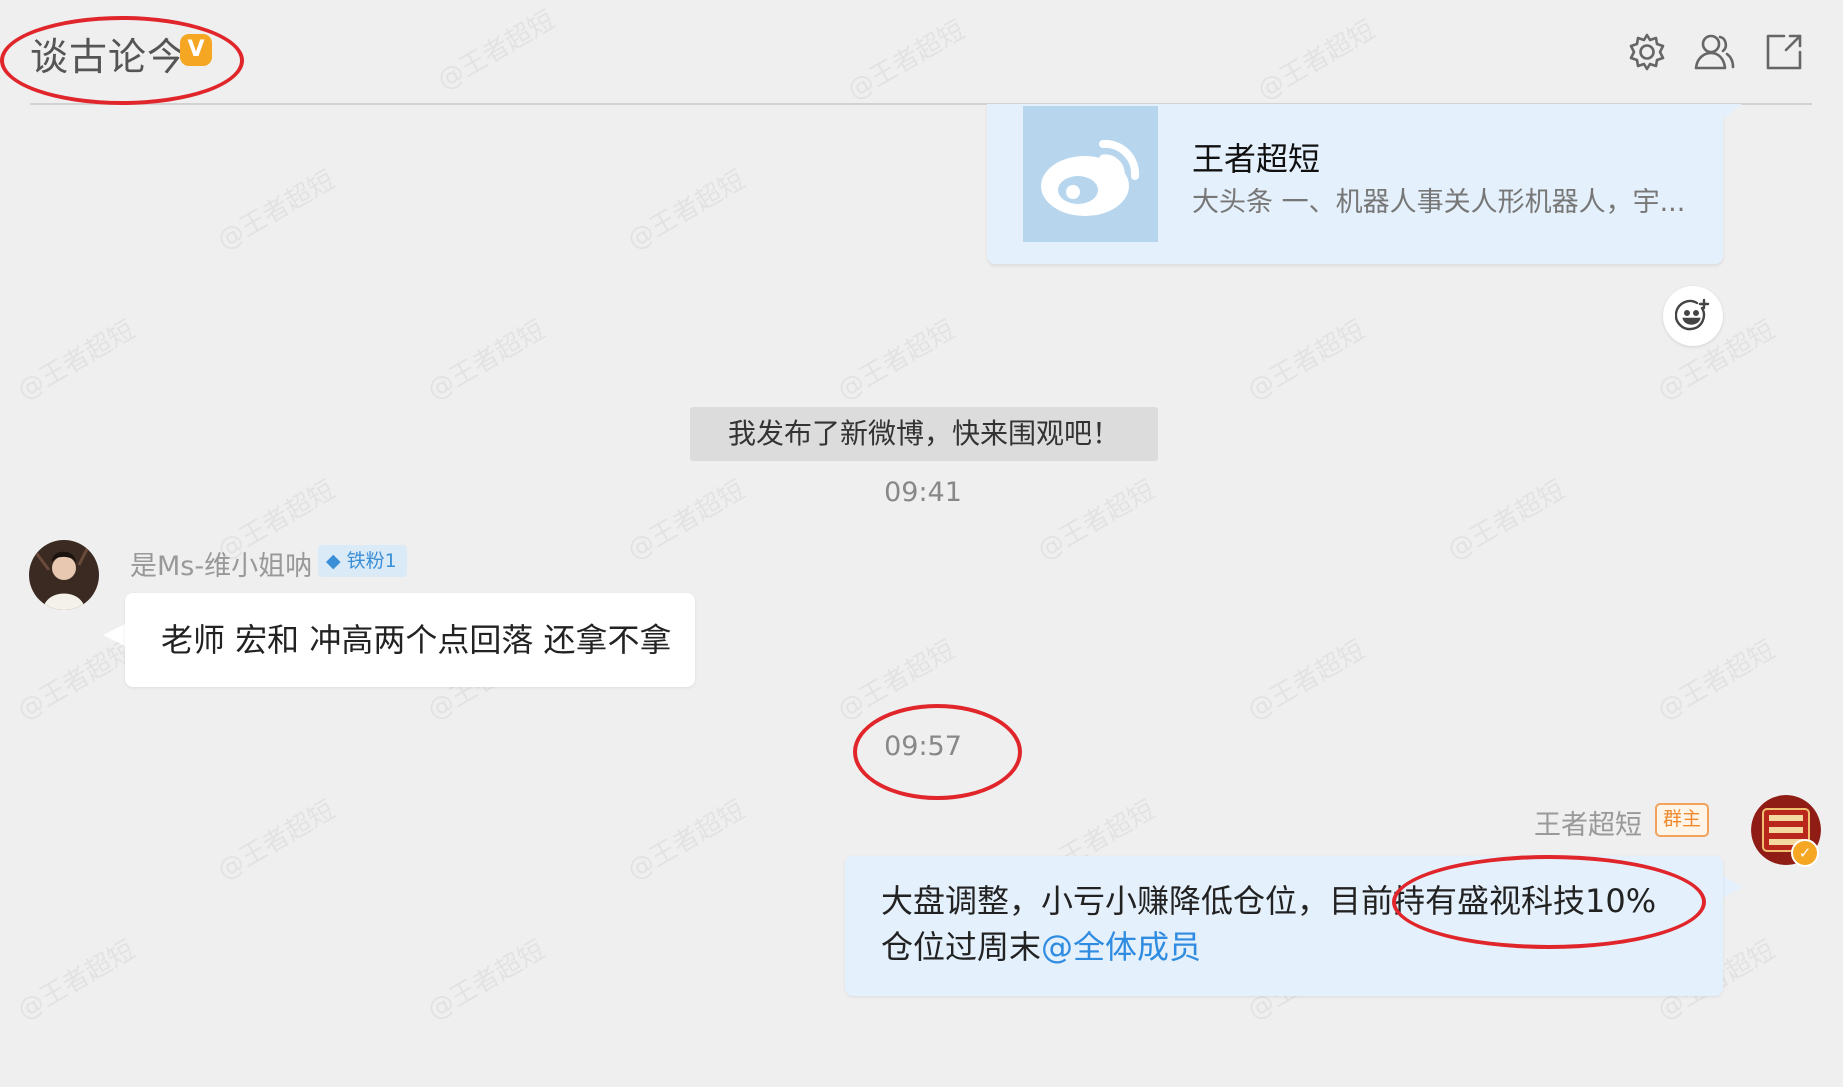  Describe the element at coordinates (1714, 52) in the screenshot. I see `group-members-icon` at that location.